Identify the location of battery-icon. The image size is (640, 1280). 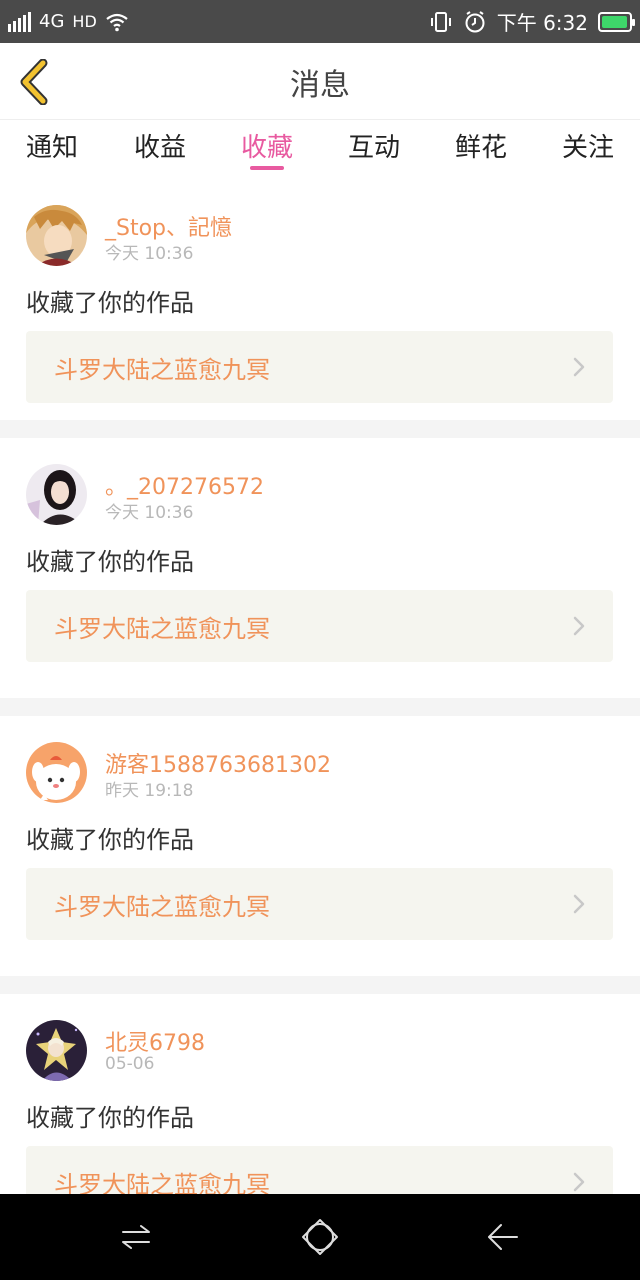
(616, 21).